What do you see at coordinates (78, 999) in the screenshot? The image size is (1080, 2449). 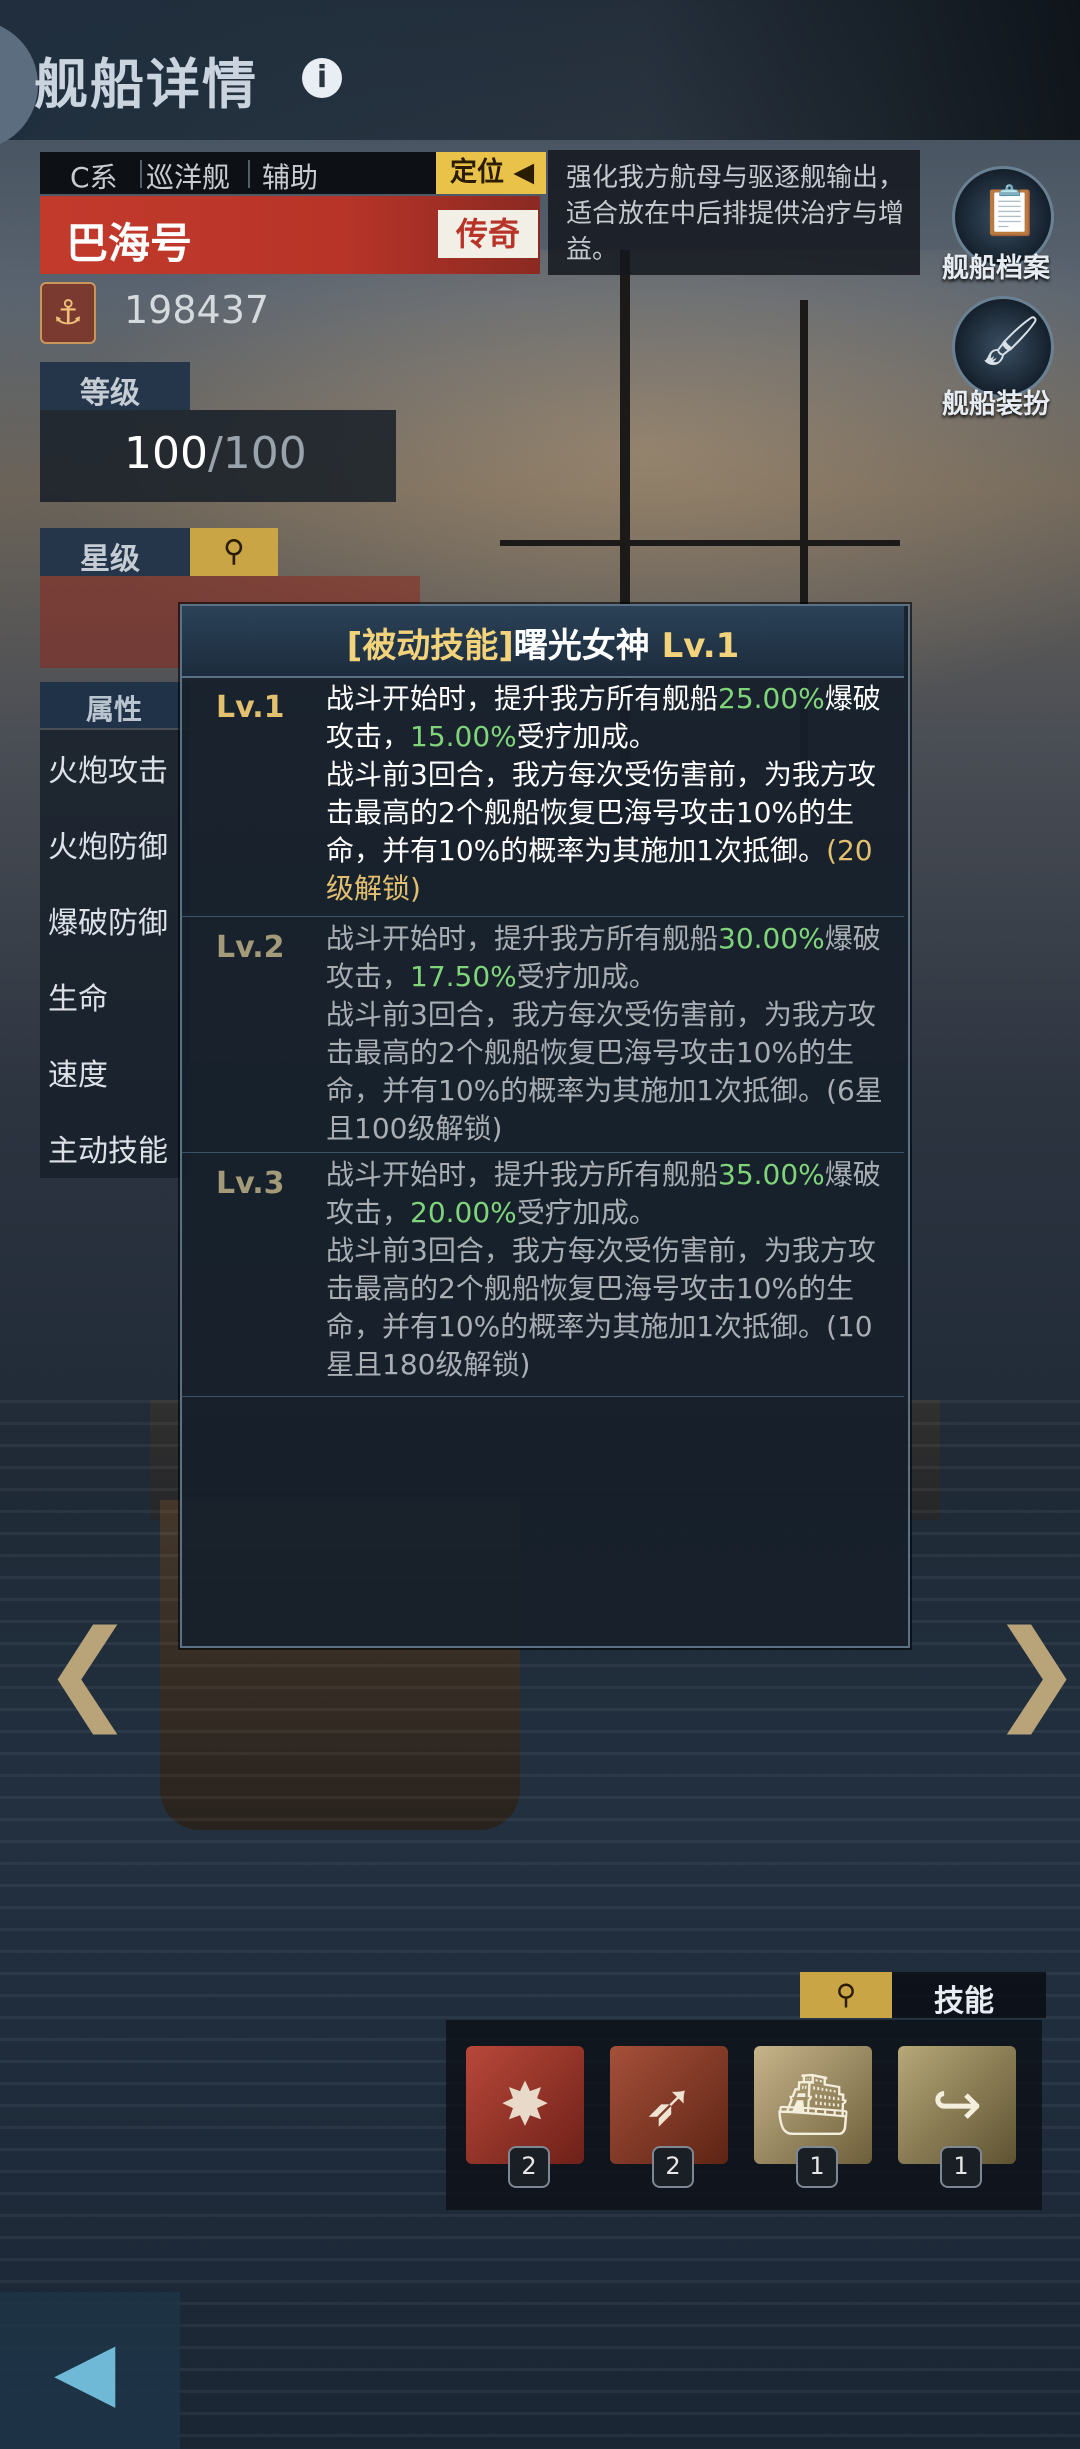 I see `attribute-item: 生命` at bounding box center [78, 999].